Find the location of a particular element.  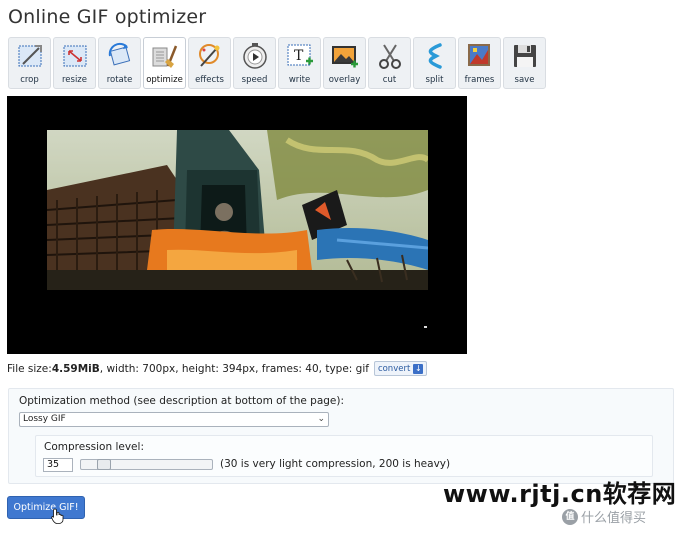

tool-effects: effects is located at coordinates (209, 63).